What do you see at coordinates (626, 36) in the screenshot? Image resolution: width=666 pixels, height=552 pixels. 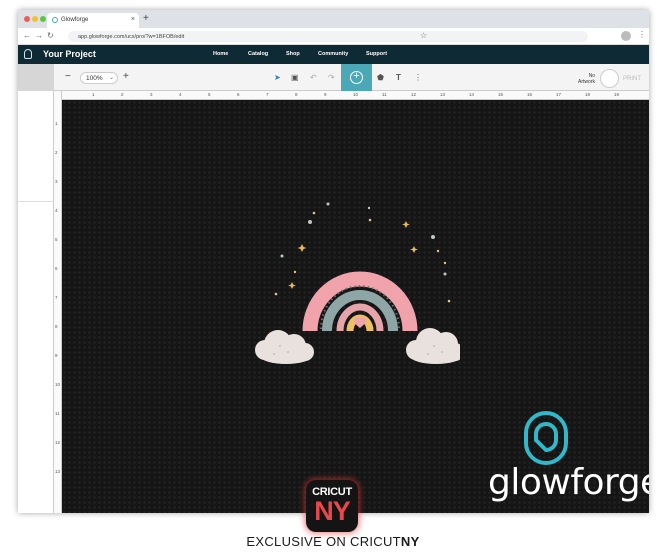 I see `profile-avatar` at bounding box center [626, 36].